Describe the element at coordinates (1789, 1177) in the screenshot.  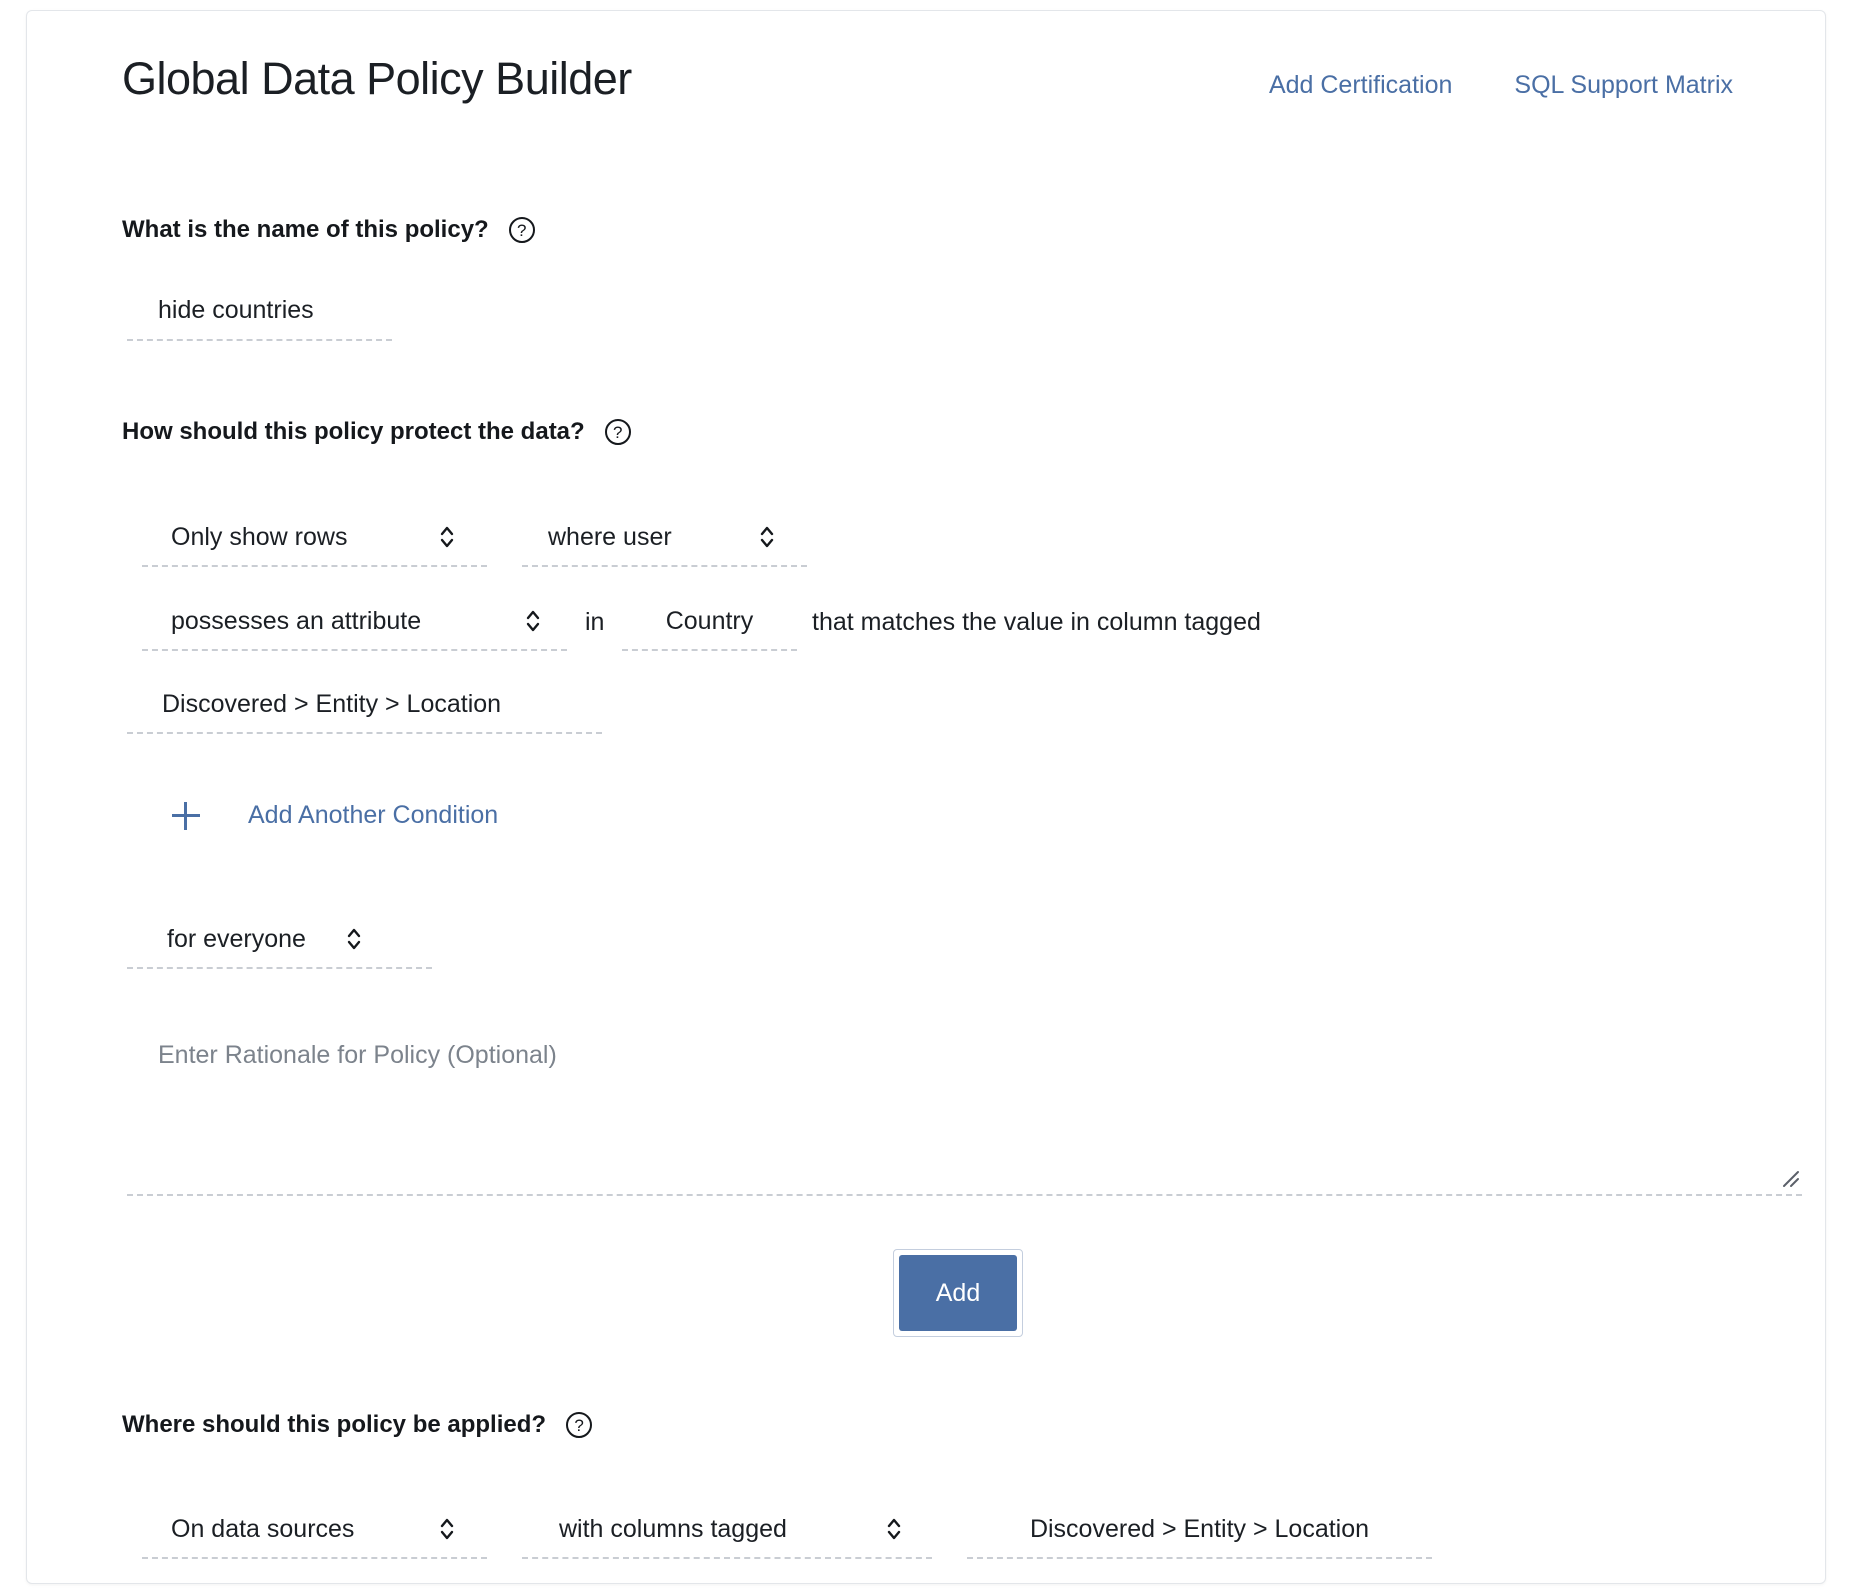
I see `resize-handle-icon` at that location.